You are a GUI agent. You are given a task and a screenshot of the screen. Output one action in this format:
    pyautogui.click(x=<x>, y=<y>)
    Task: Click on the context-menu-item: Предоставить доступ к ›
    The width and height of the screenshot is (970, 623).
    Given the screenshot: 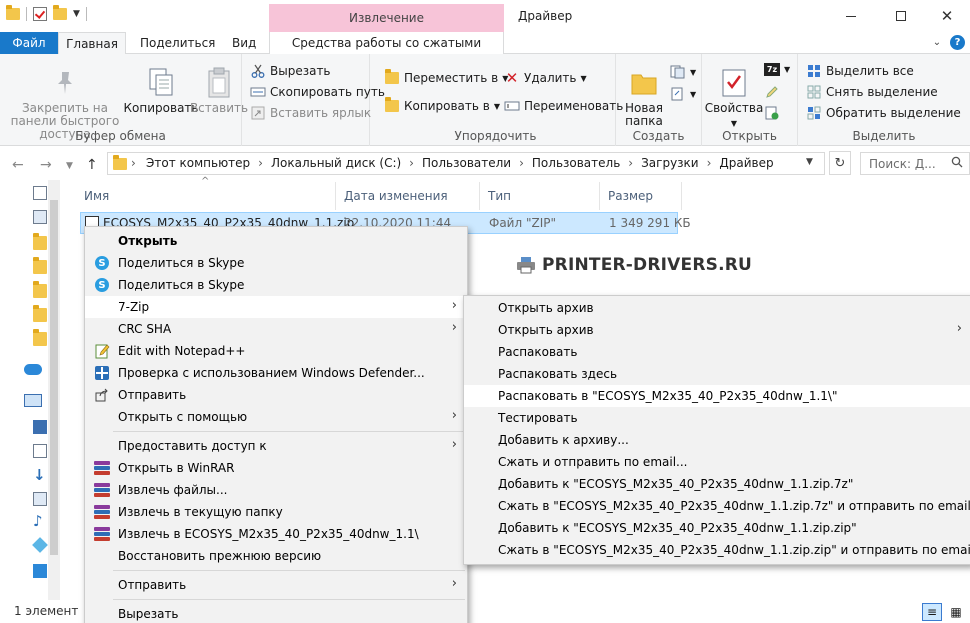 What is the action you would take?
    pyautogui.click(x=276, y=446)
    